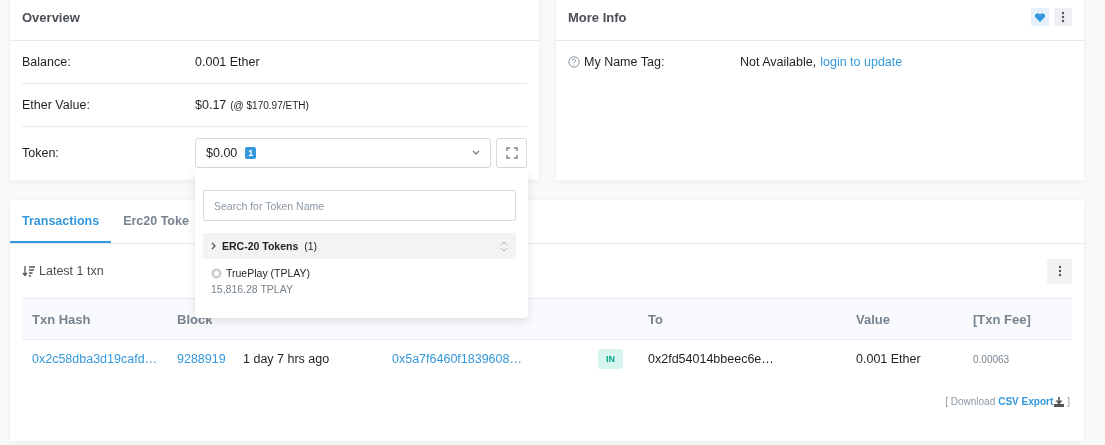 The width and height of the screenshot is (1105, 445). Describe the element at coordinates (211, 105) in the screenshot. I see `field-value: $0.17` at that location.